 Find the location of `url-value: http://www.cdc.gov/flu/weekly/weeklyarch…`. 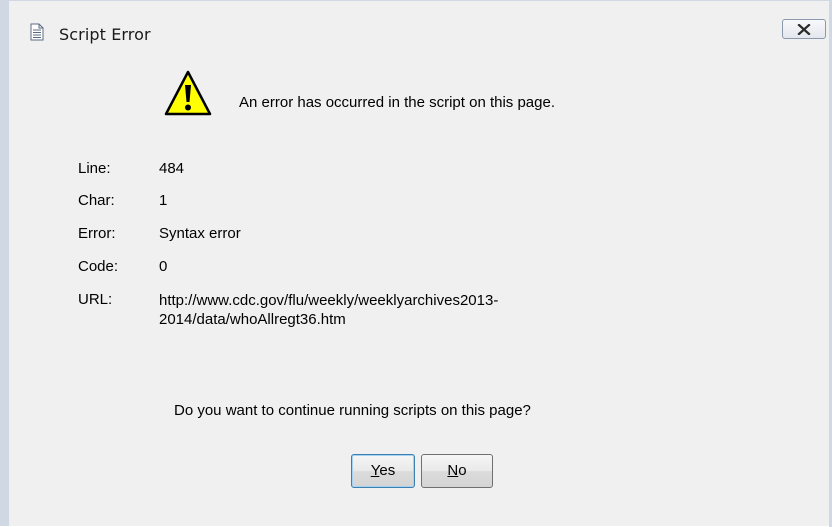

url-value: http://www.cdc.gov/flu/weekly/weeklyarch… is located at coordinates (419, 310).